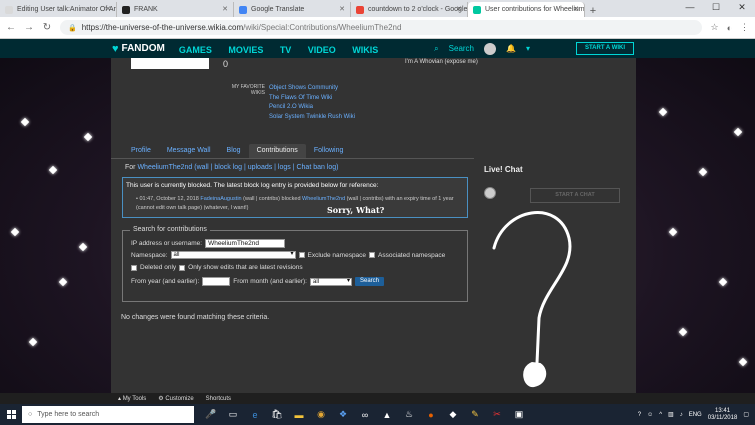 The image size is (755, 425). What do you see at coordinates (286, 50) in the screenshot?
I see `nav-tv: TV` at bounding box center [286, 50].